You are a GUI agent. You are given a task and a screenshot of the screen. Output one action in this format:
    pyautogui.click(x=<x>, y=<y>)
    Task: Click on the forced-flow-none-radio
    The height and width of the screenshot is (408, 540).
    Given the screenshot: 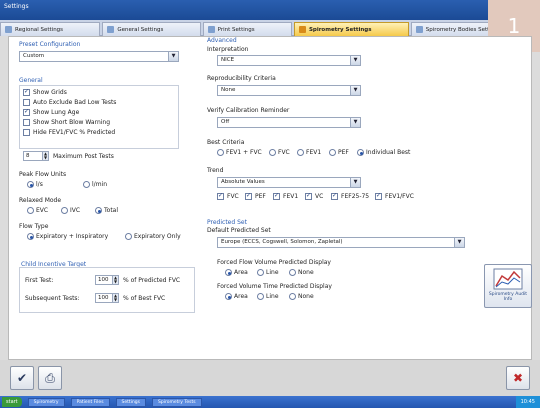 What is the action you would take?
    pyautogui.click(x=292, y=272)
    